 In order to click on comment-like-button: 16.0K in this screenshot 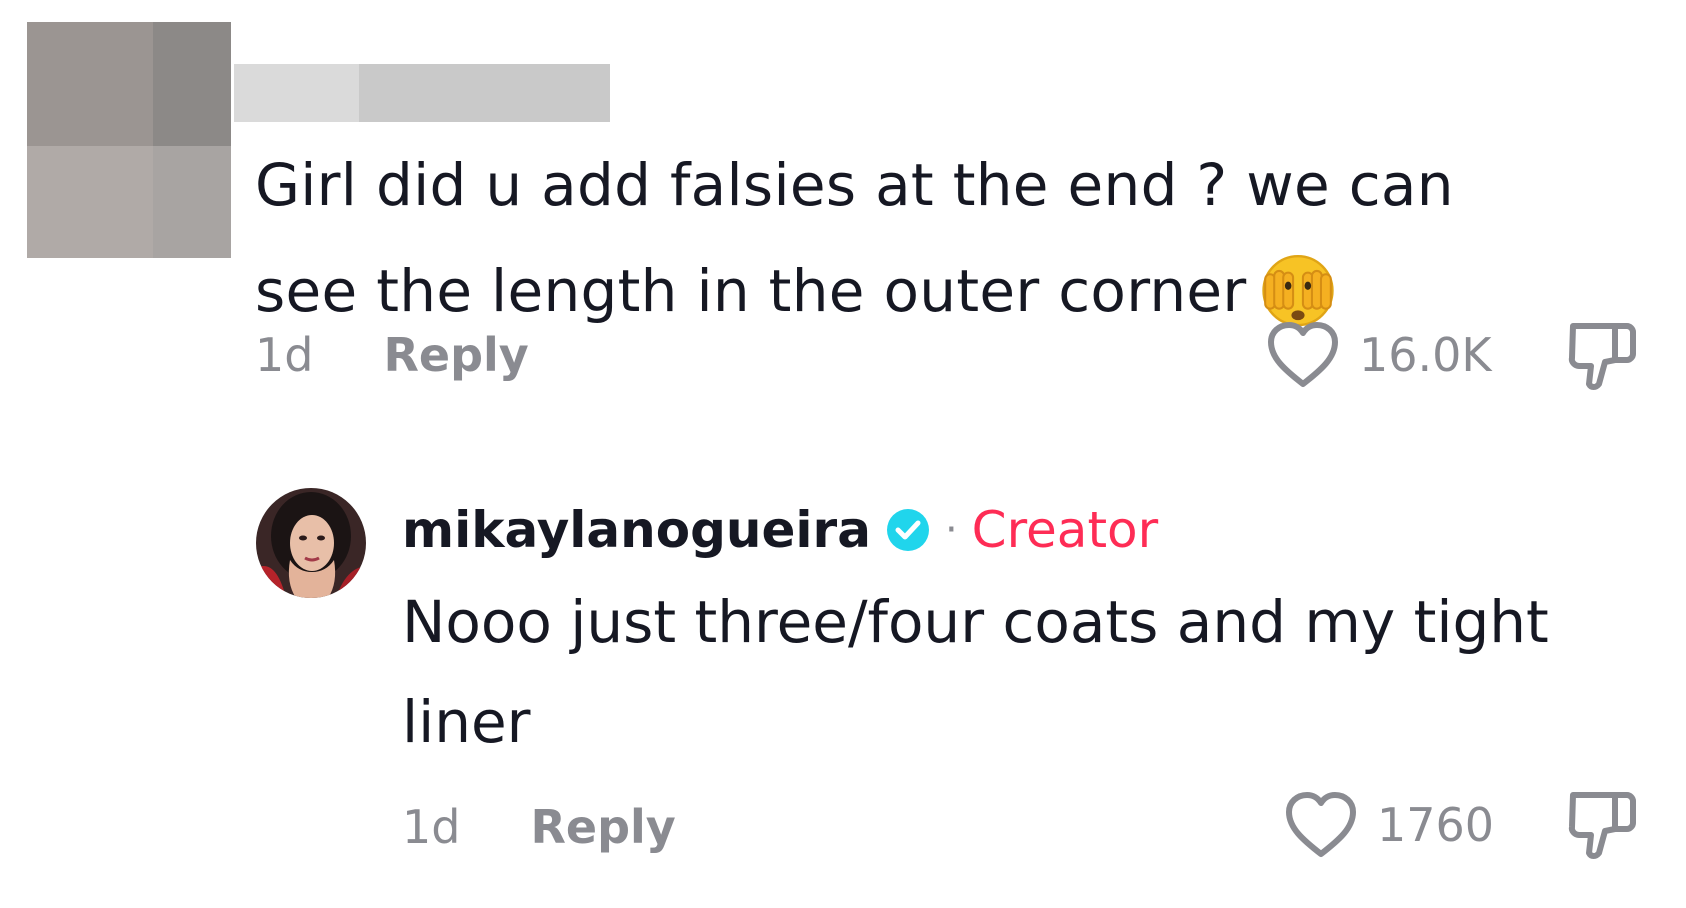, I will do `click(1378, 355)`.